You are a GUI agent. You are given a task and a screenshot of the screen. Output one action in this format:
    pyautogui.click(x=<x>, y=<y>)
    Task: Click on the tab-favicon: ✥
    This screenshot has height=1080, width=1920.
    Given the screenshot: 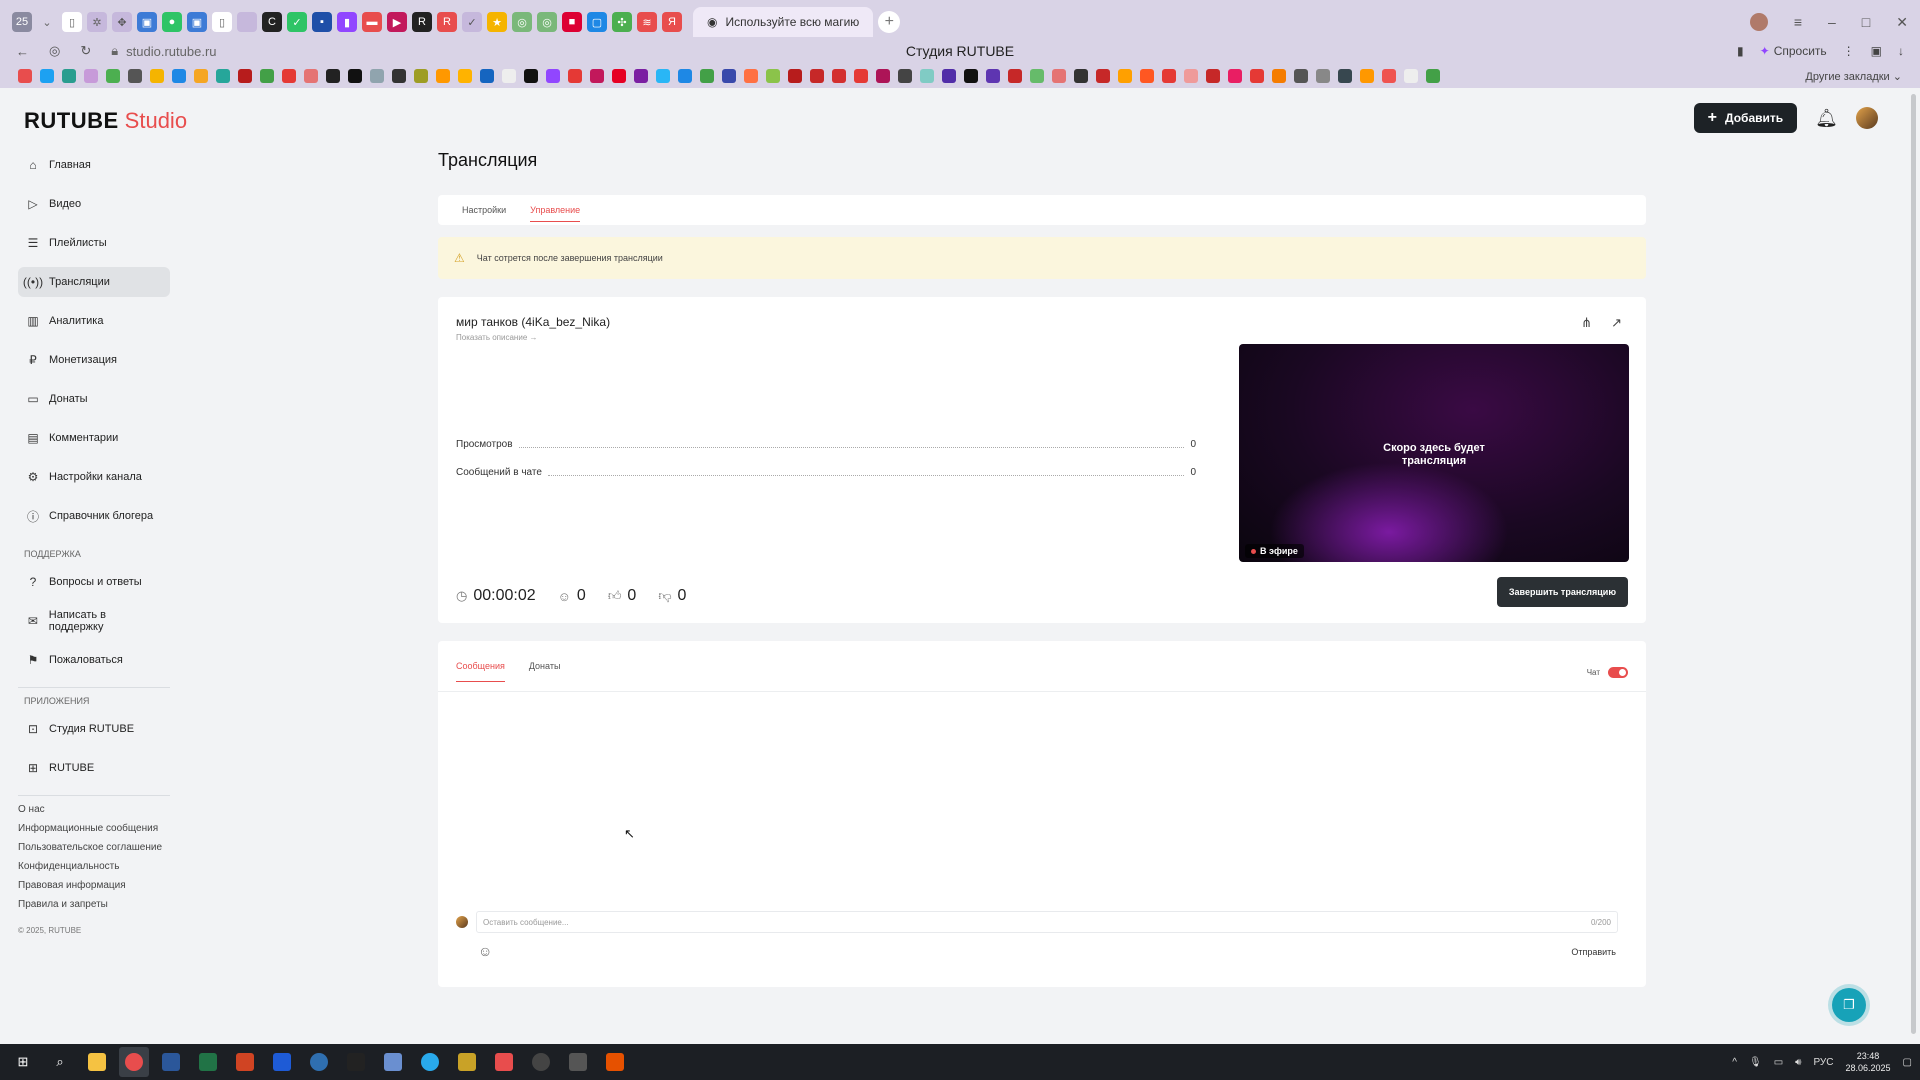 What is the action you would take?
    pyautogui.click(x=122, y=22)
    